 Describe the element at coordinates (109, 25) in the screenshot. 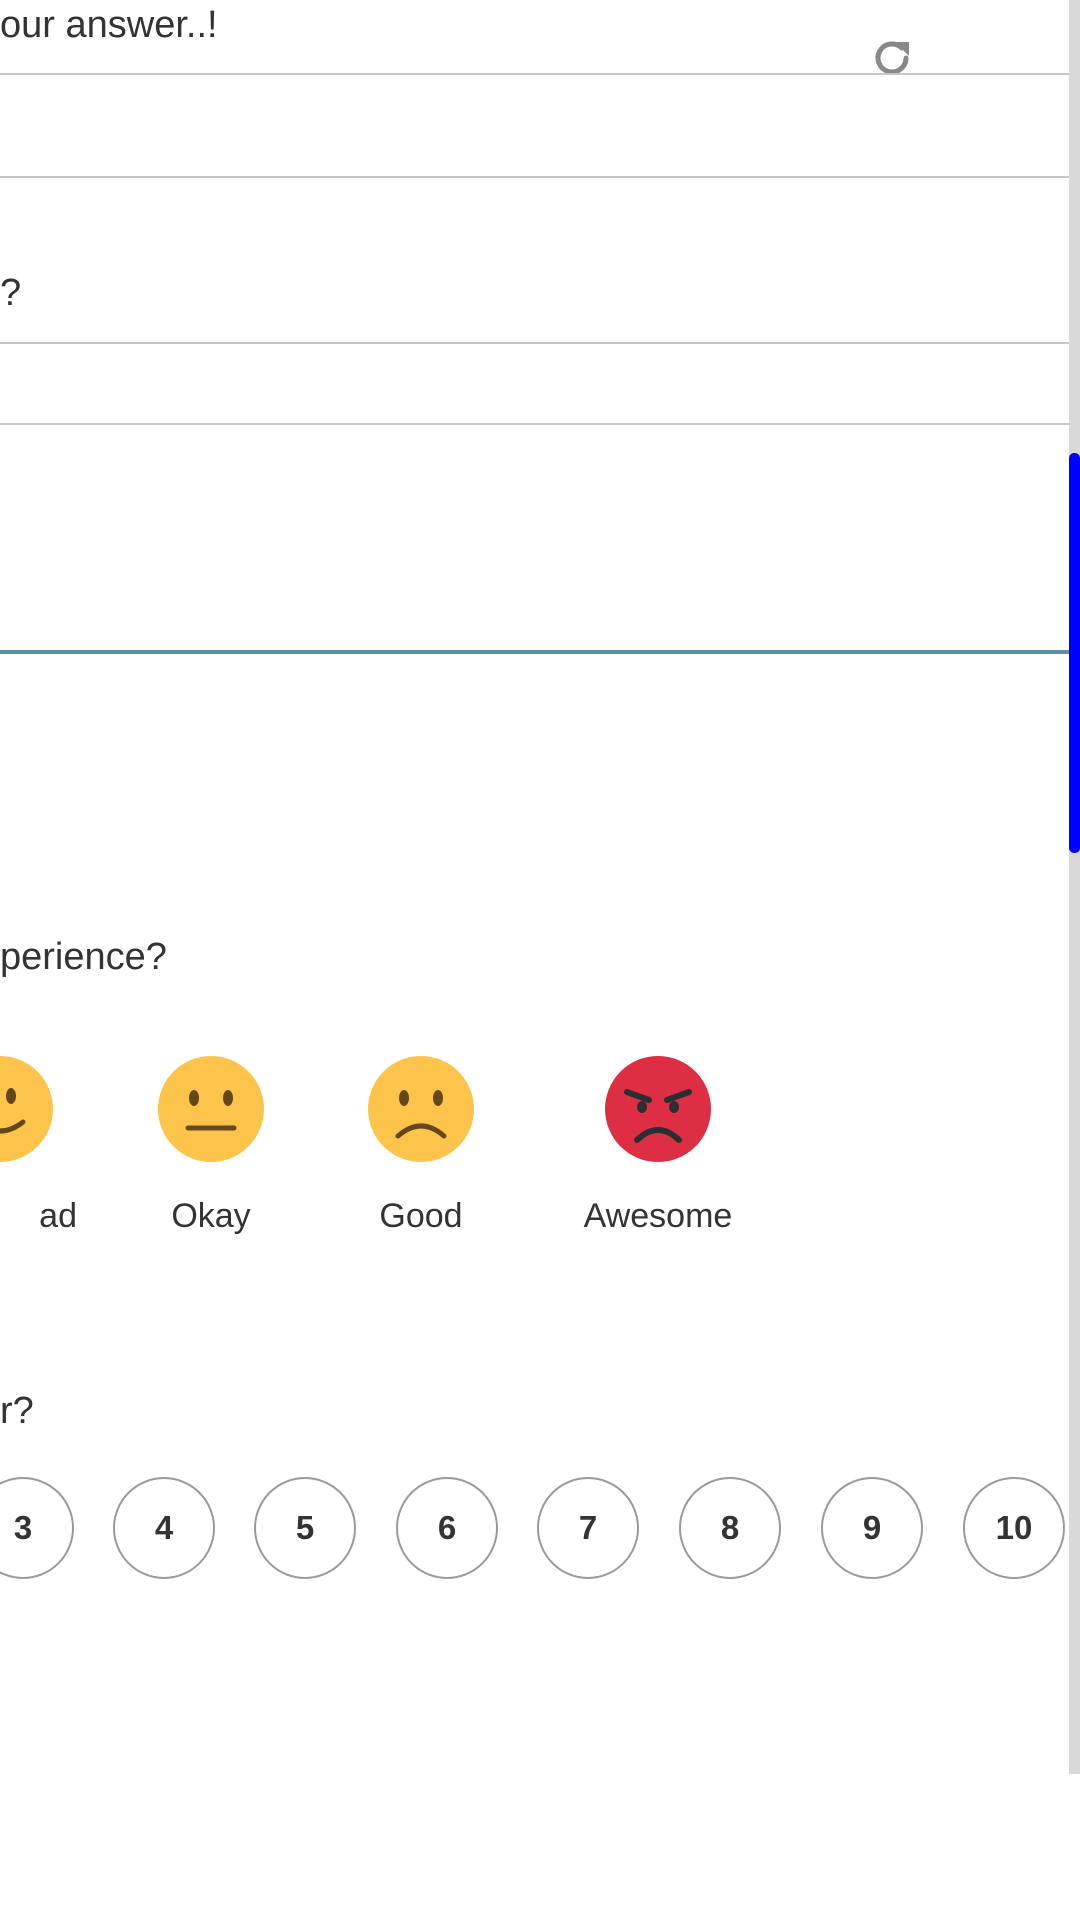

I see `answer-field-placeholder: our answer..!` at that location.